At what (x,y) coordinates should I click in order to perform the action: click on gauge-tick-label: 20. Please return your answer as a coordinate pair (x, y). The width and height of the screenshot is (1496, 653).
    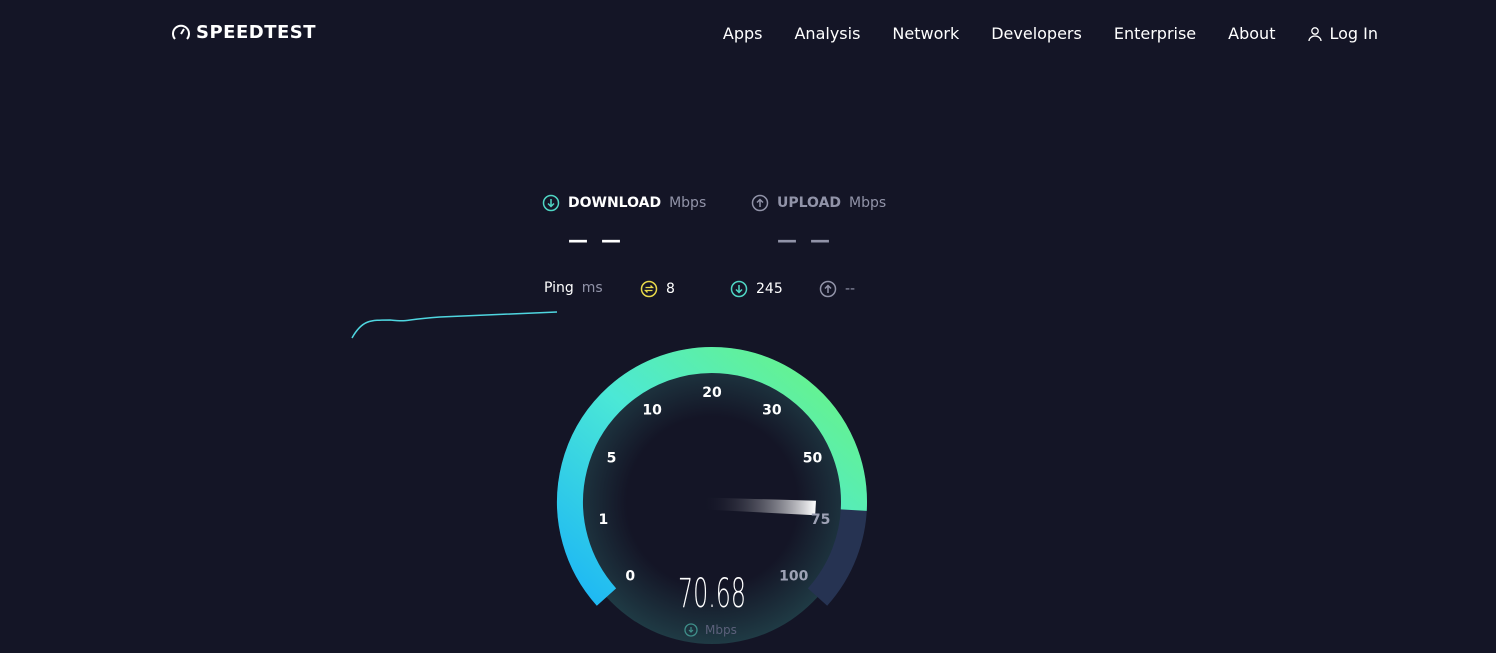
    Looking at the image, I should click on (712, 393).